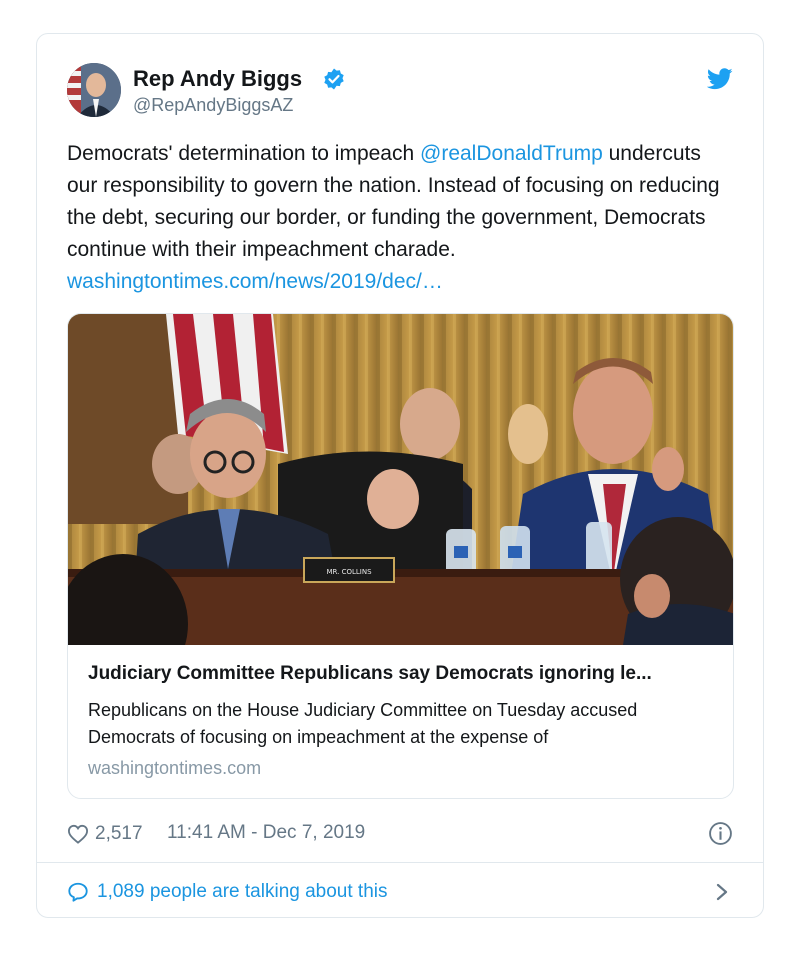 Image resolution: width=799 pixels, height=957 pixels. What do you see at coordinates (213, 105) in the screenshot?
I see `author-handle: @RepAndyBiggsAZ` at bounding box center [213, 105].